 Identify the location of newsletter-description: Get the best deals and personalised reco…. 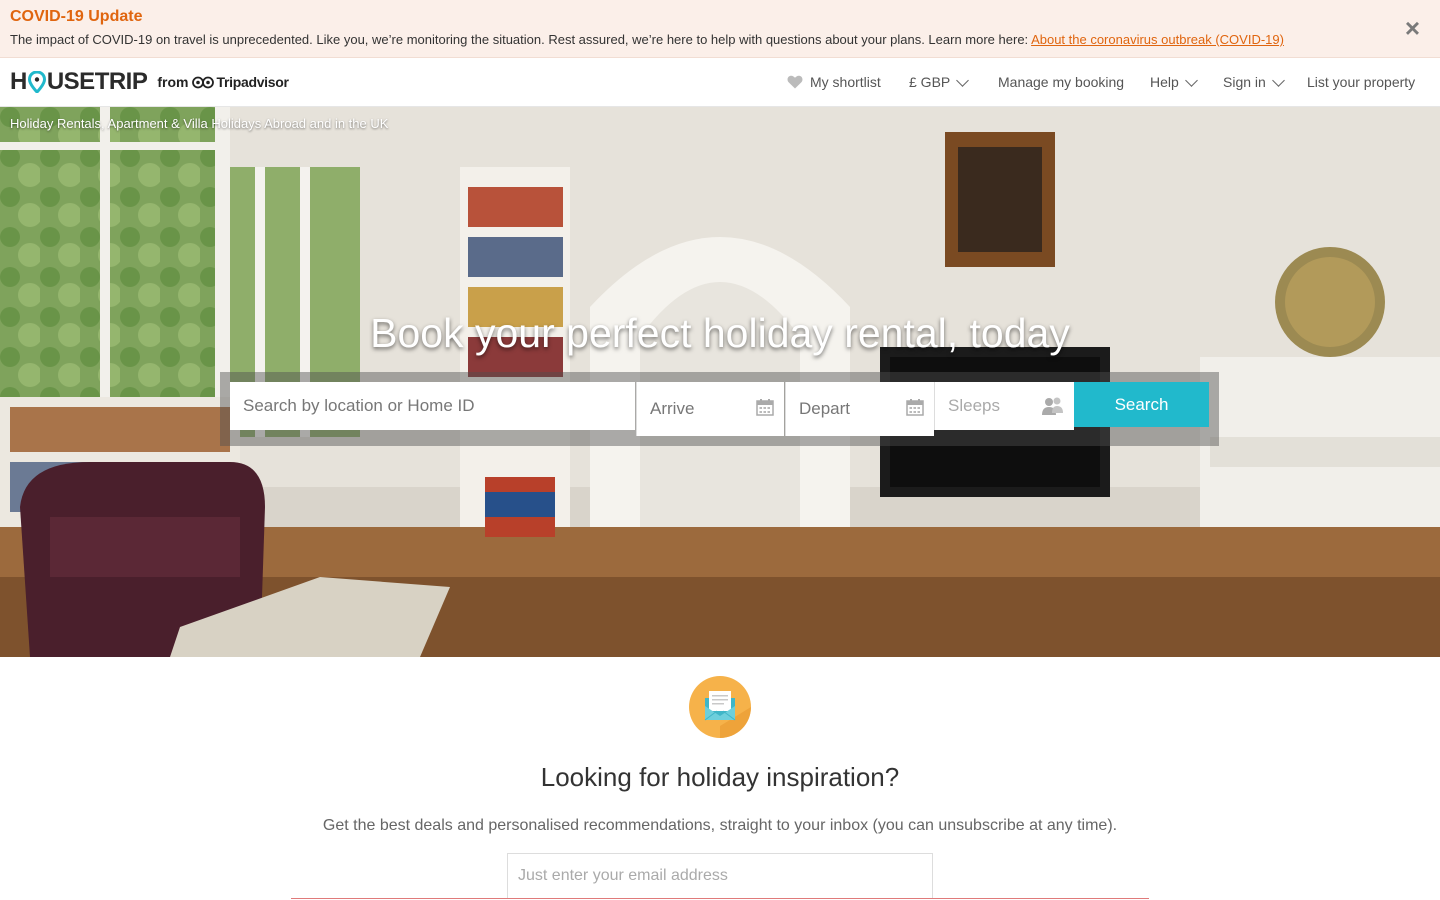
(720, 825).